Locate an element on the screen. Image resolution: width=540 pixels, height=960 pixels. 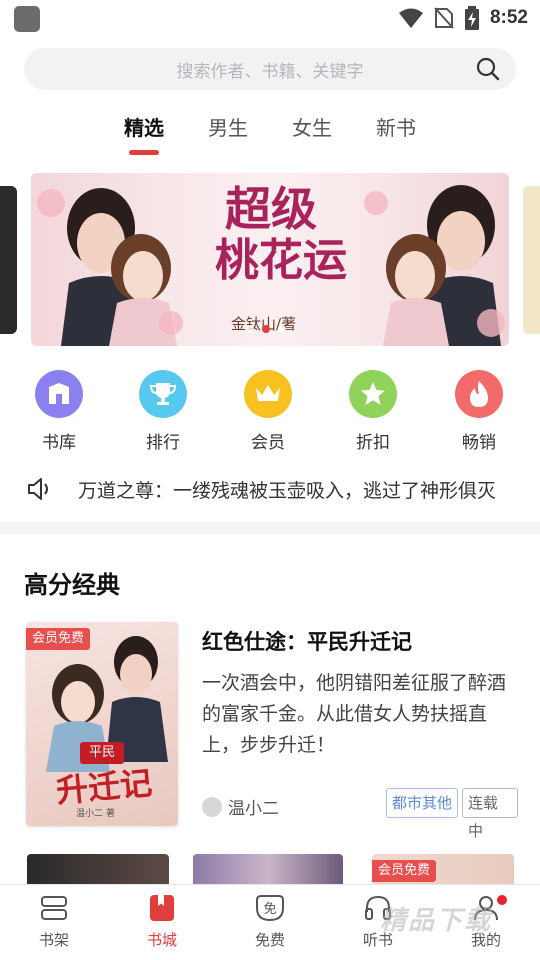
quick-entry-label: 折扣 is located at coordinates (373, 443).